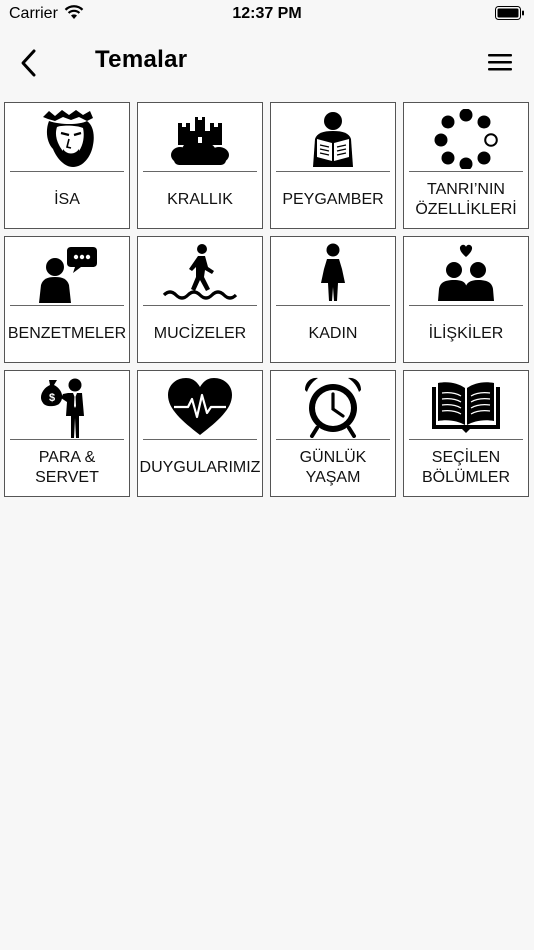  Describe the element at coordinates (200, 333) in the screenshot. I see `tile-label: MUCİZELER` at that location.